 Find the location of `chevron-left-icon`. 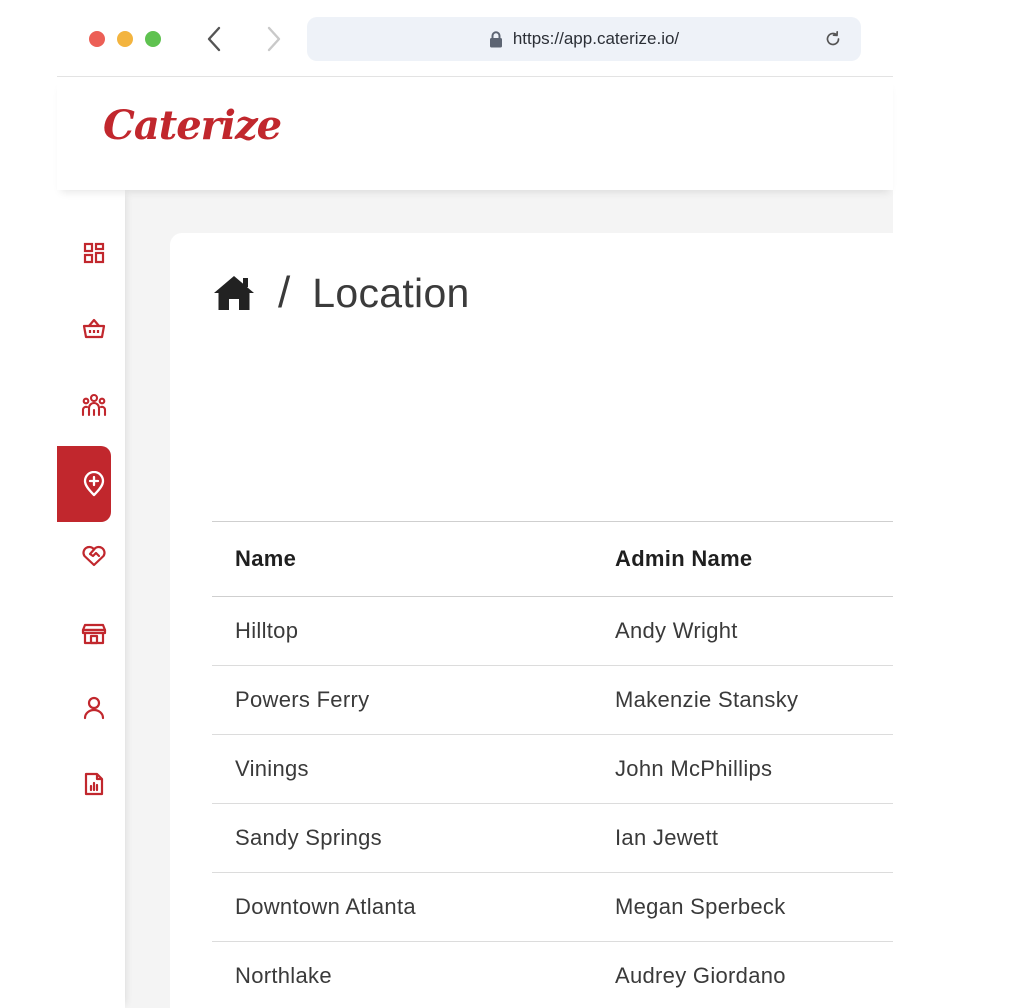

chevron-left-icon is located at coordinates (214, 39).